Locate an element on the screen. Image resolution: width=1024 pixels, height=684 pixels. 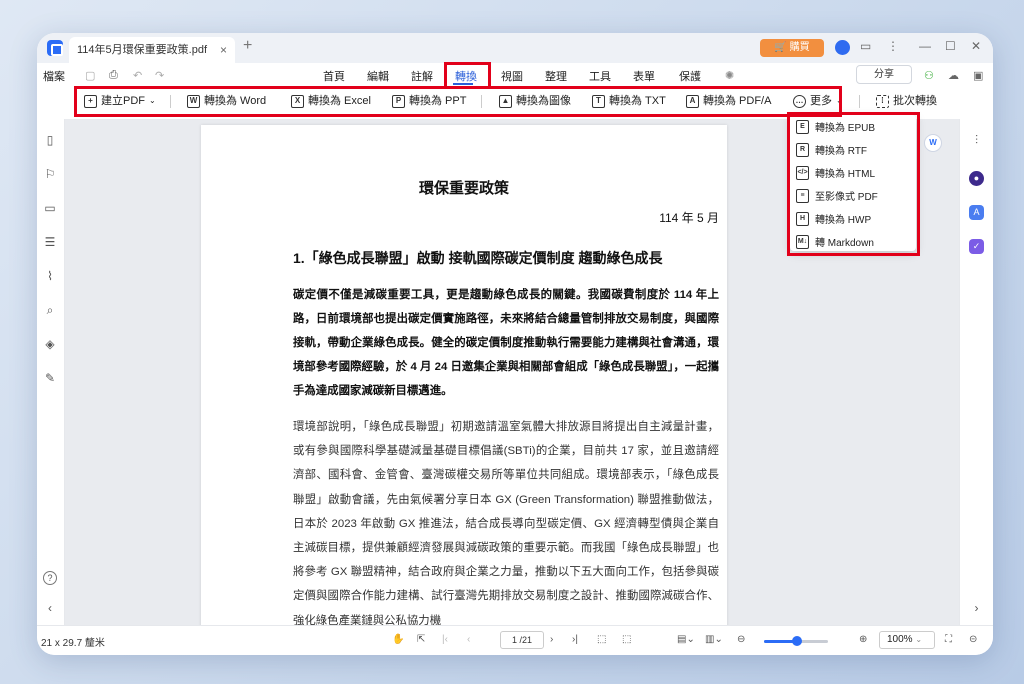
save-icon: ▢ is located at coordinates (90, 75).